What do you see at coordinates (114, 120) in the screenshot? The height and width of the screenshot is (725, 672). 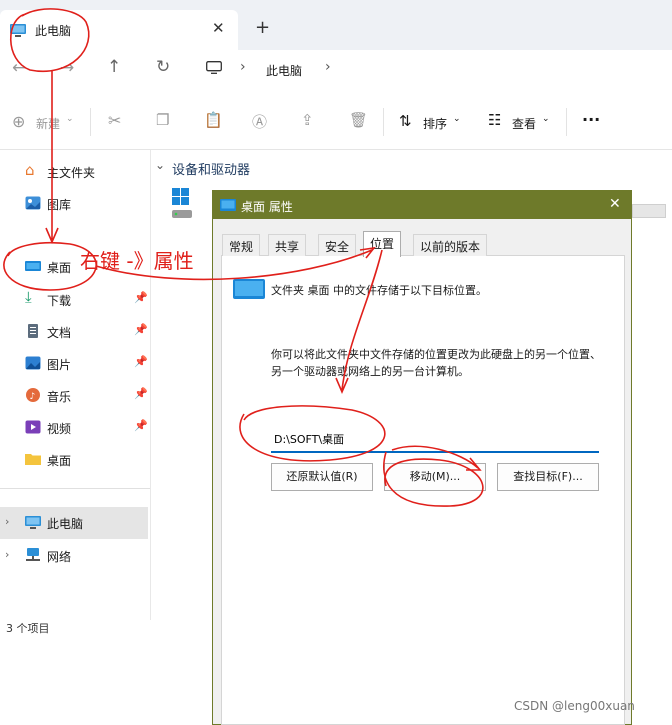 I see `cut-icon: ✂` at bounding box center [114, 120].